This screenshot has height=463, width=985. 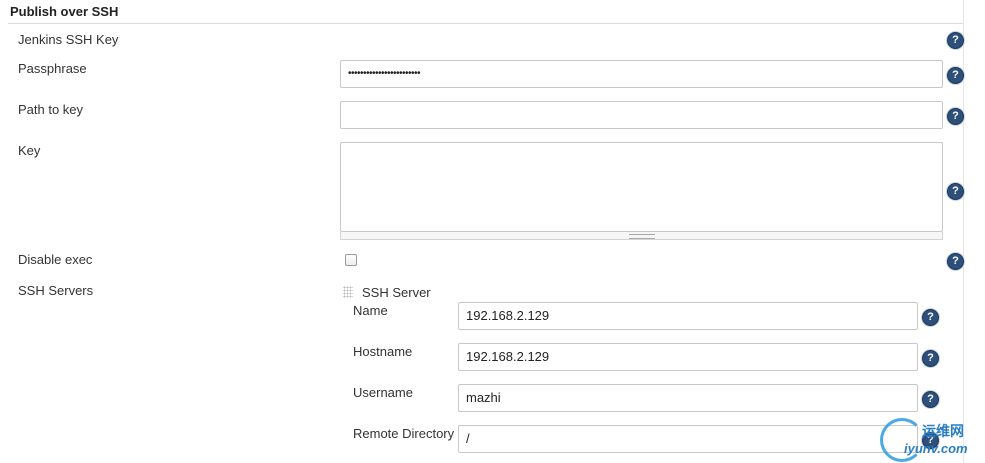 I want to click on ssh-servers-label: SSH Servers, so click(x=56, y=290).